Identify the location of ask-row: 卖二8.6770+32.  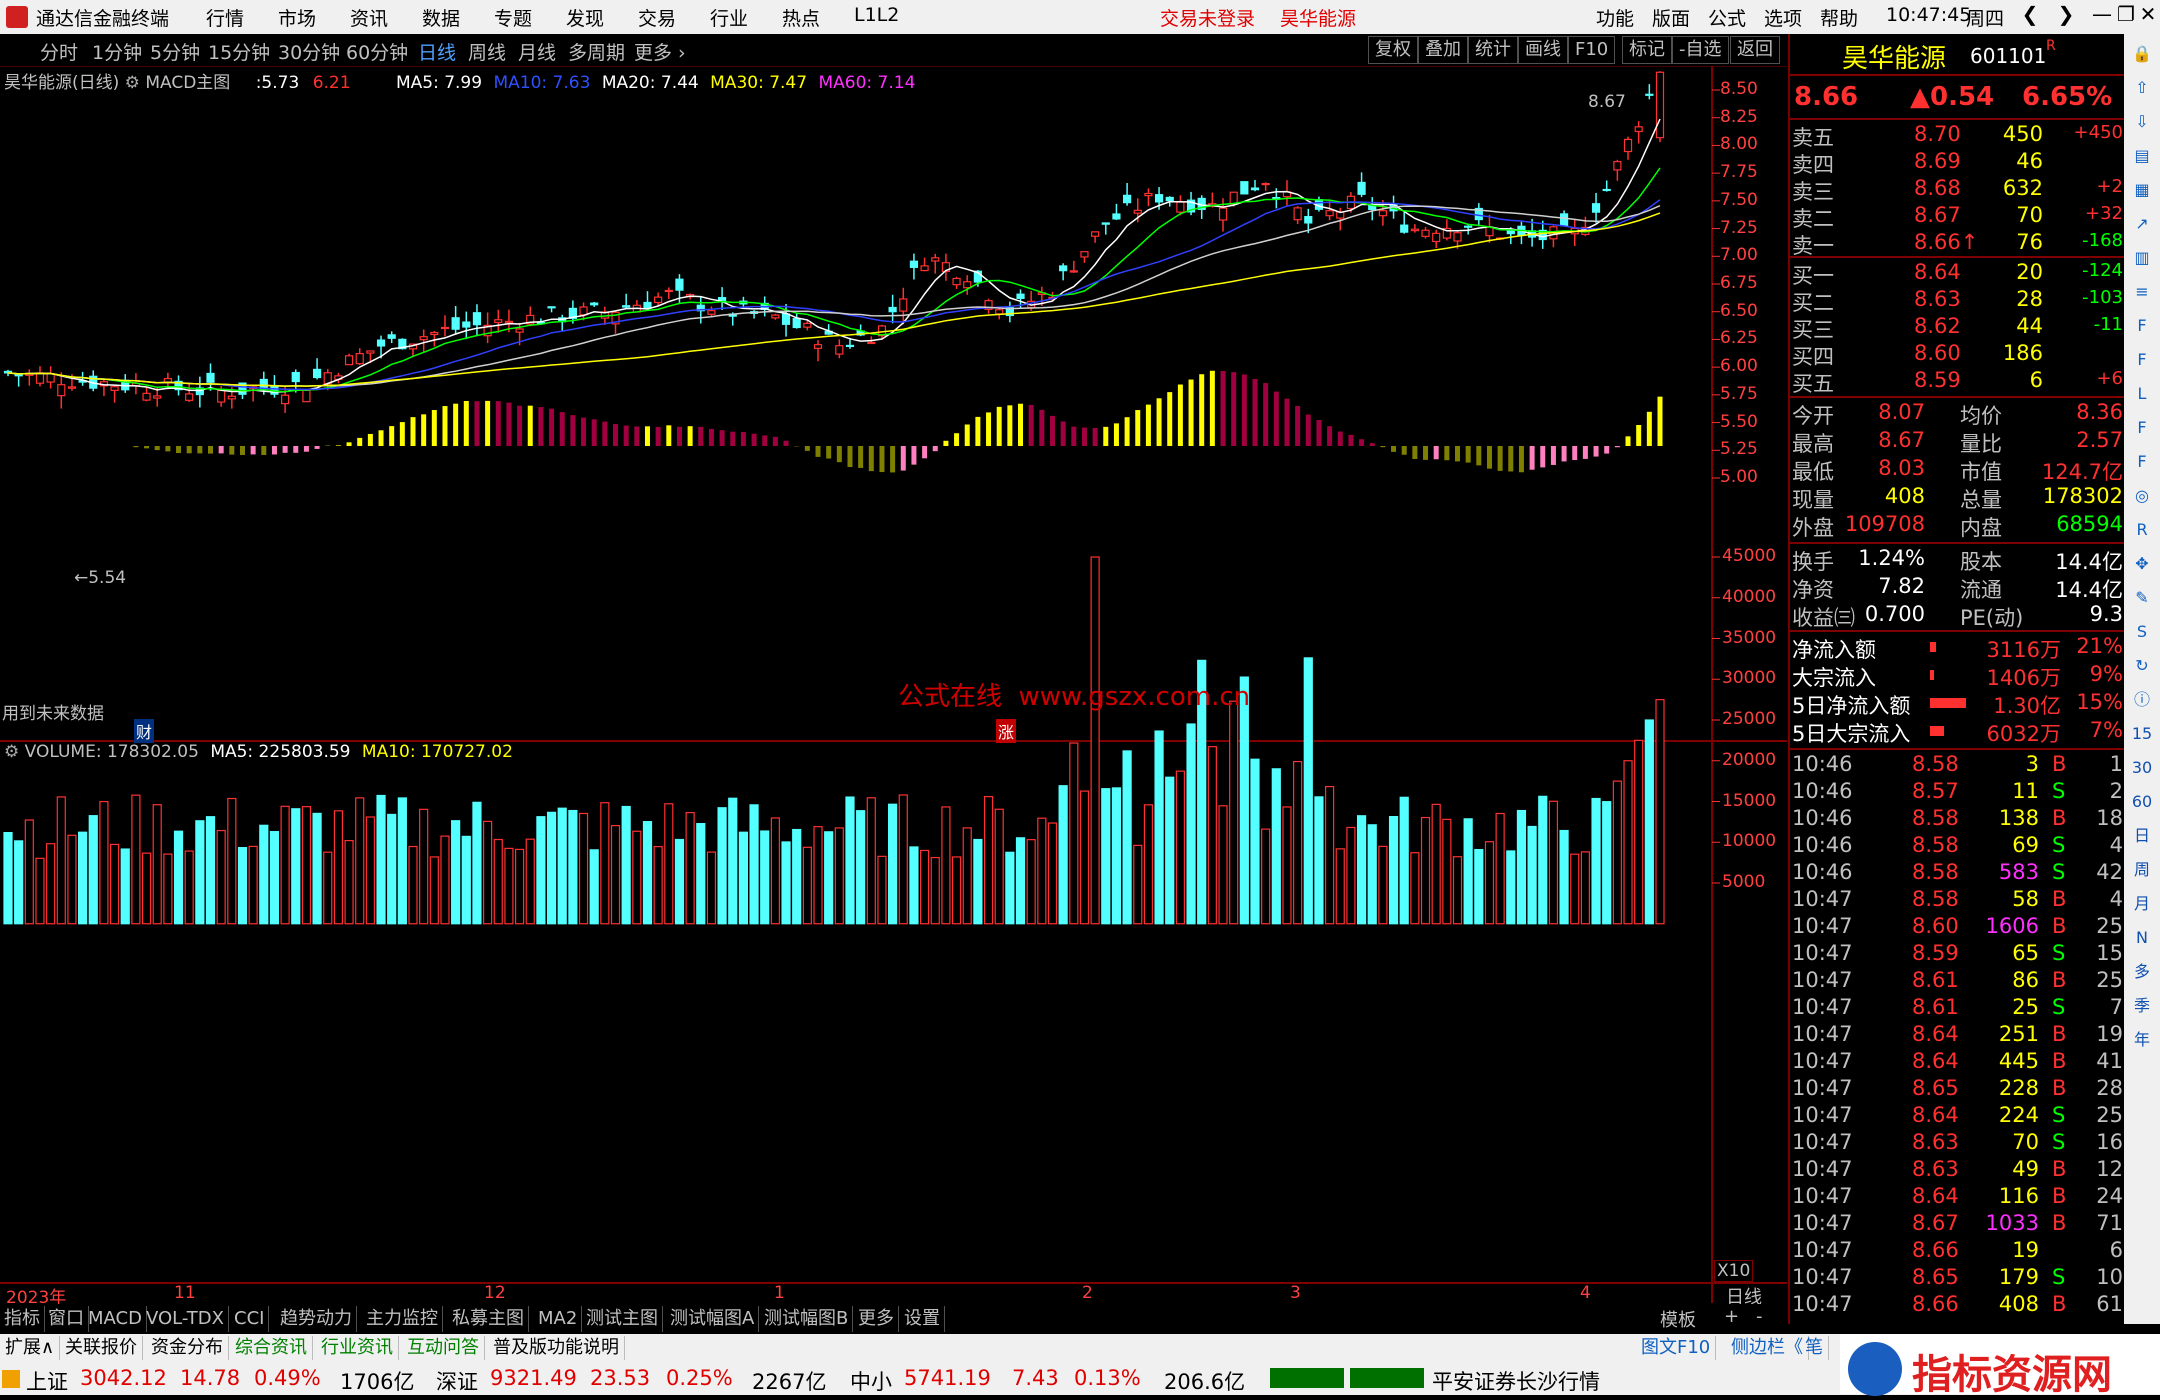
(1957, 216).